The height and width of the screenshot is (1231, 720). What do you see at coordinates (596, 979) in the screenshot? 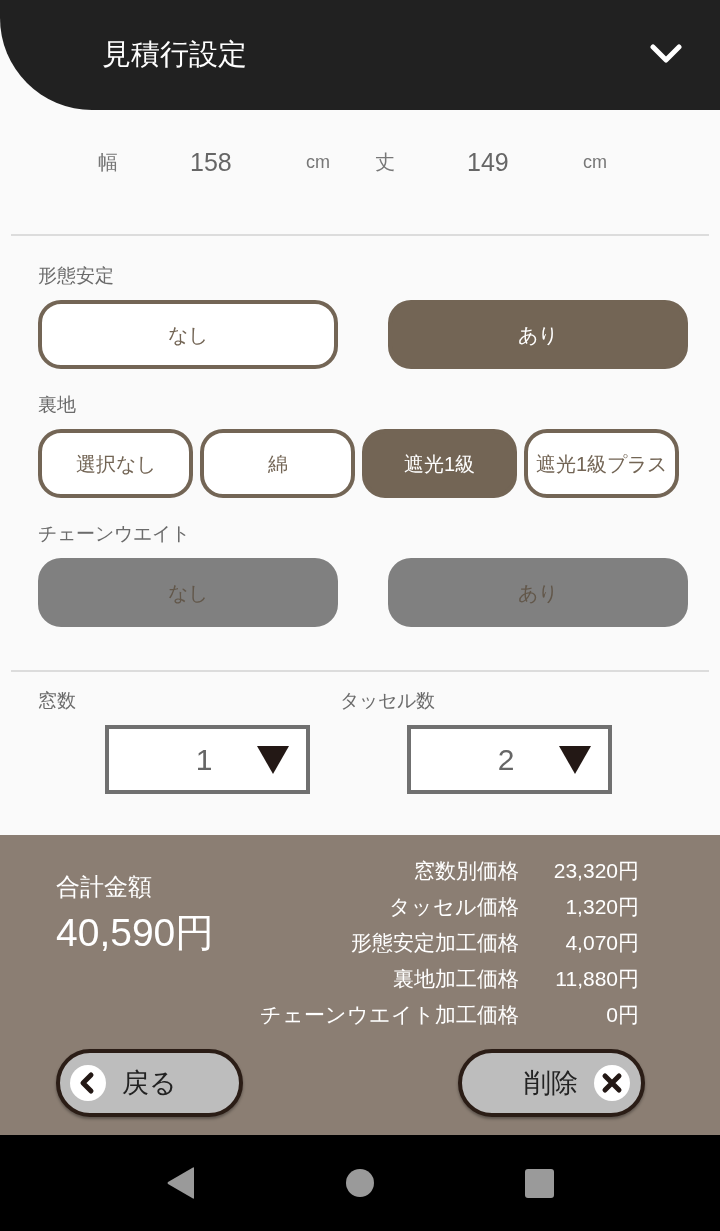
I see `price-value: 11,880円` at bounding box center [596, 979].